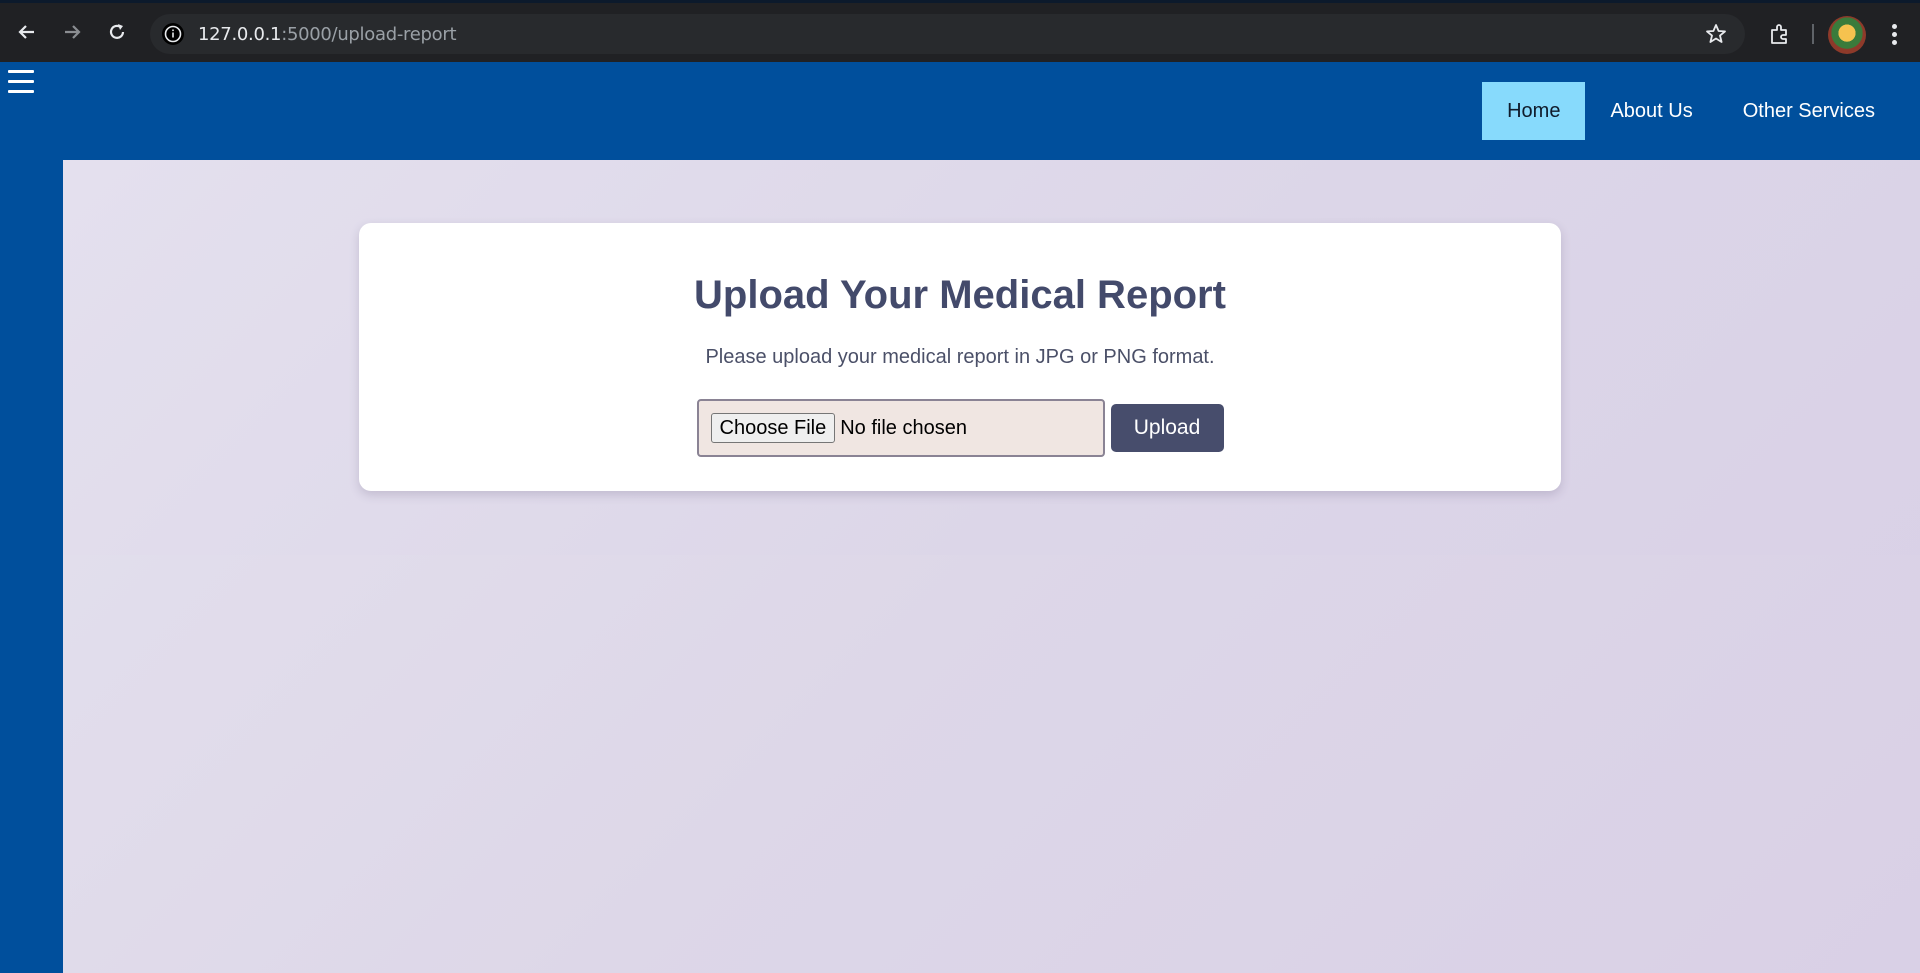 The height and width of the screenshot is (973, 1920). I want to click on url-text: 127.0.0.1:5000/upload-report, so click(327, 34).